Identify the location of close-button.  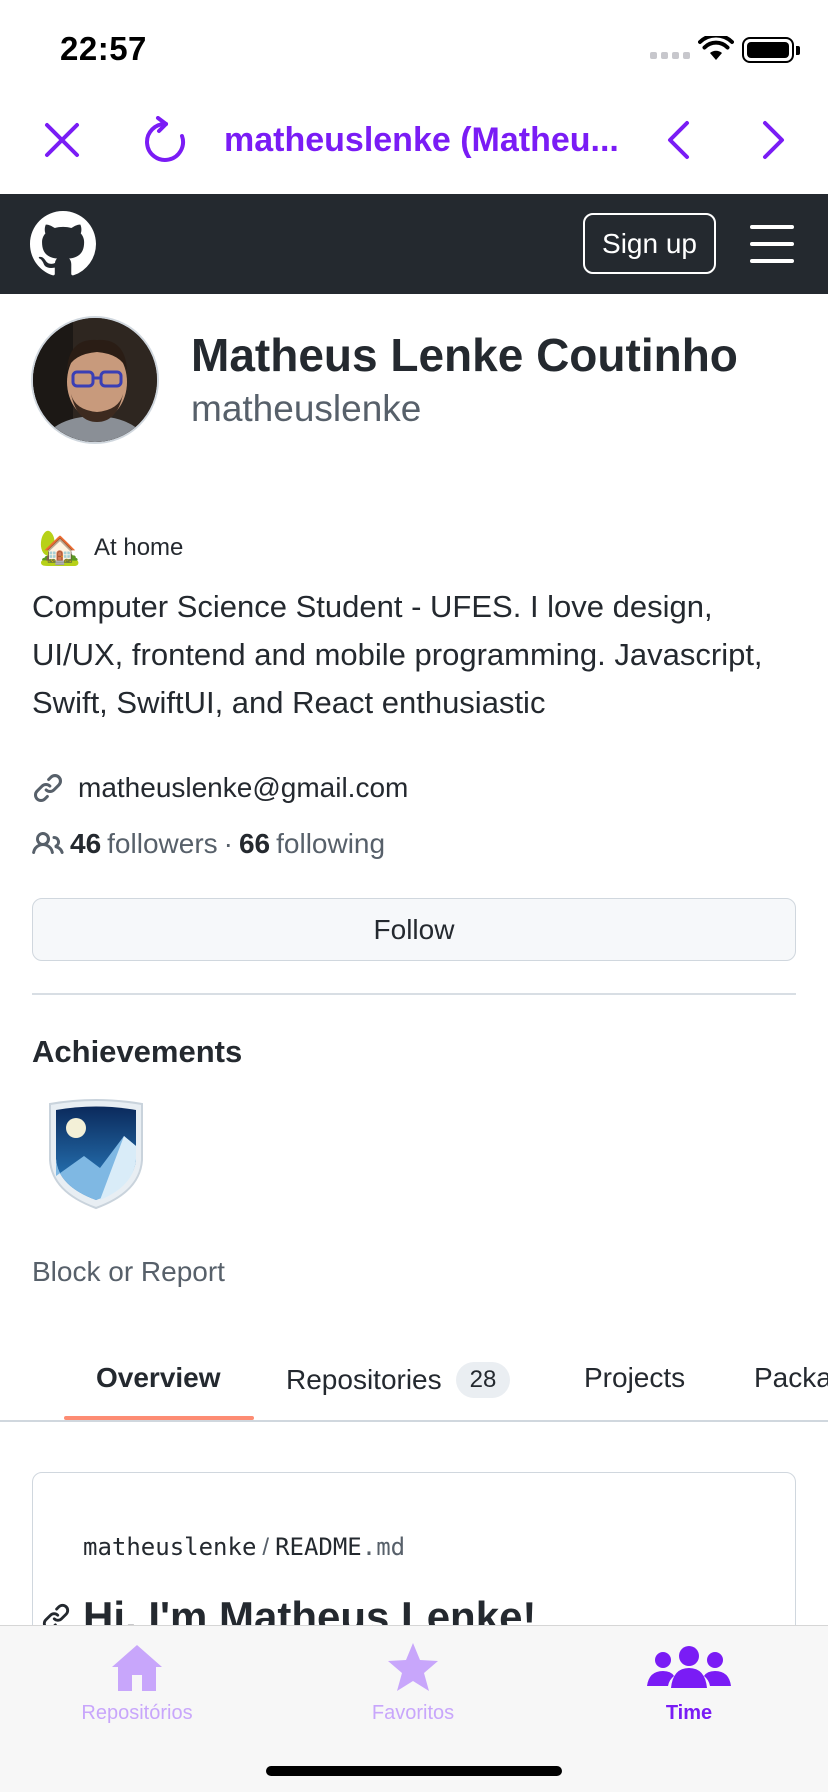
(62, 140).